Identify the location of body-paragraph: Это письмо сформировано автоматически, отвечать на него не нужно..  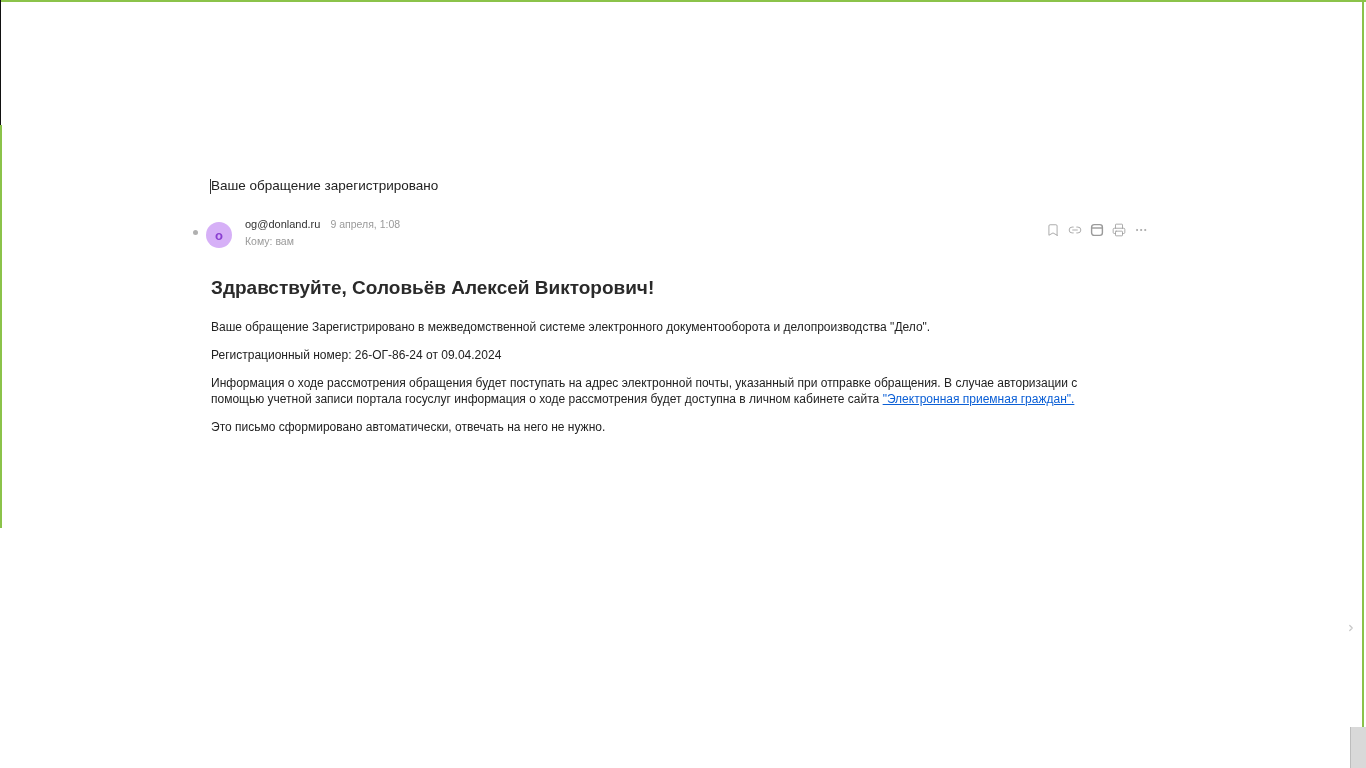
(409, 427).